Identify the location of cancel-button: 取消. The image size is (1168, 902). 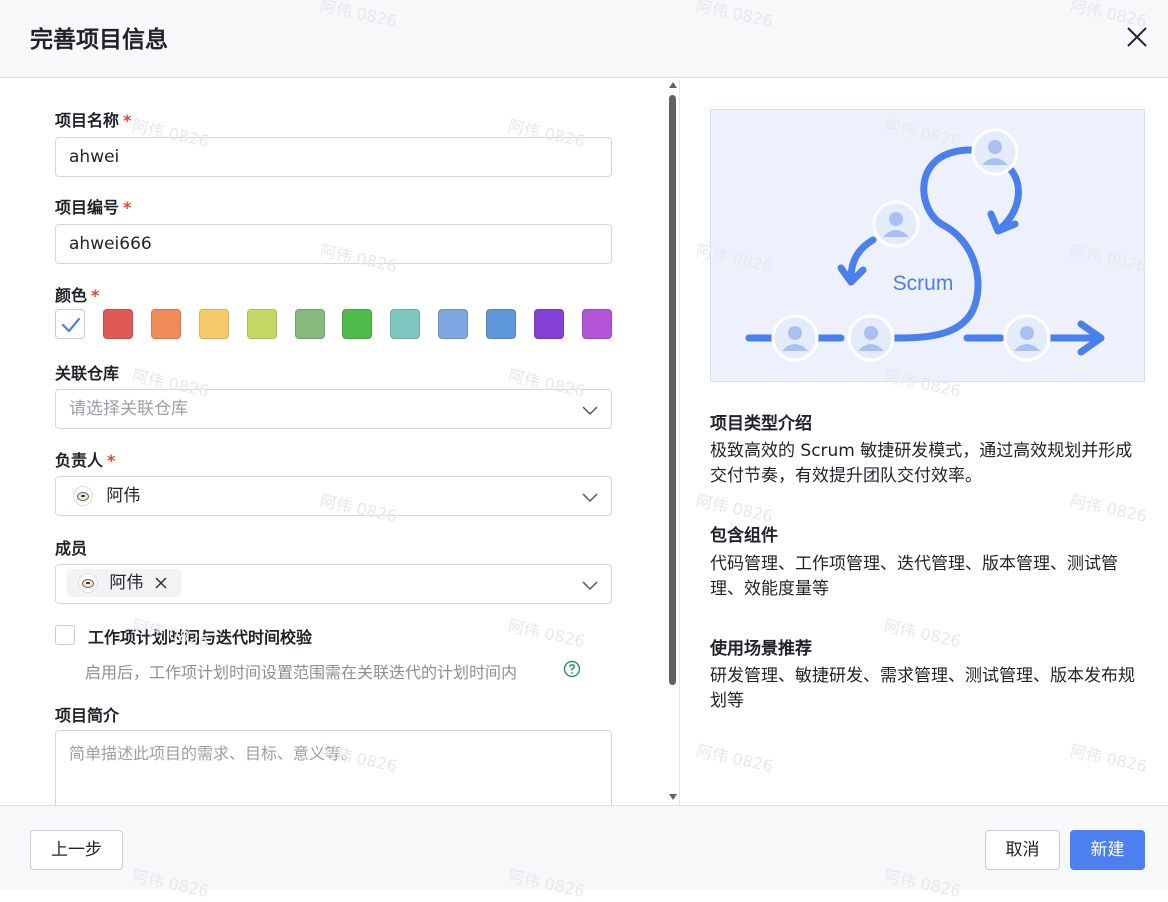
(1022, 850).